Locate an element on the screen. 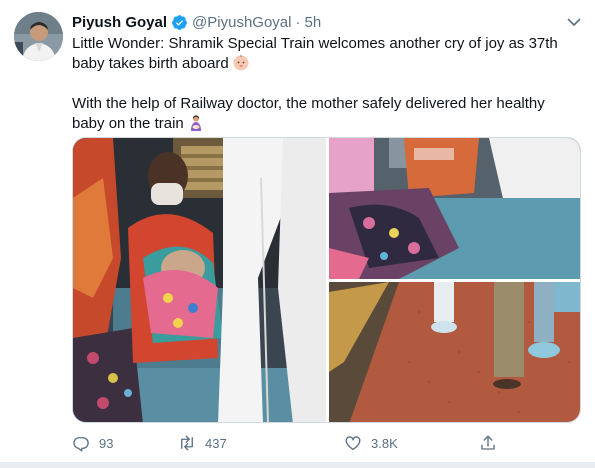 The height and width of the screenshot is (468, 595). photo-baby-on-train-berth is located at coordinates (454, 208).